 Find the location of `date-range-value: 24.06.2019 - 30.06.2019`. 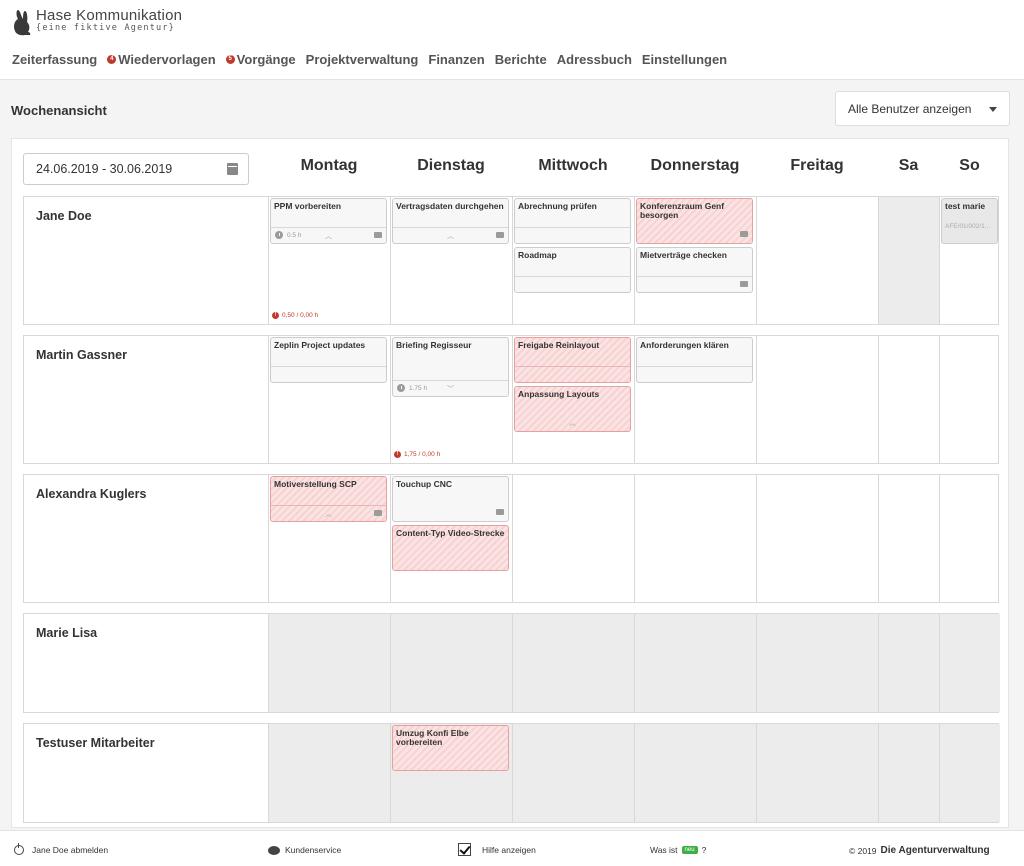

date-range-value: 24.06.2019 - 30.06.2019 is located at coordinates (104, 169).